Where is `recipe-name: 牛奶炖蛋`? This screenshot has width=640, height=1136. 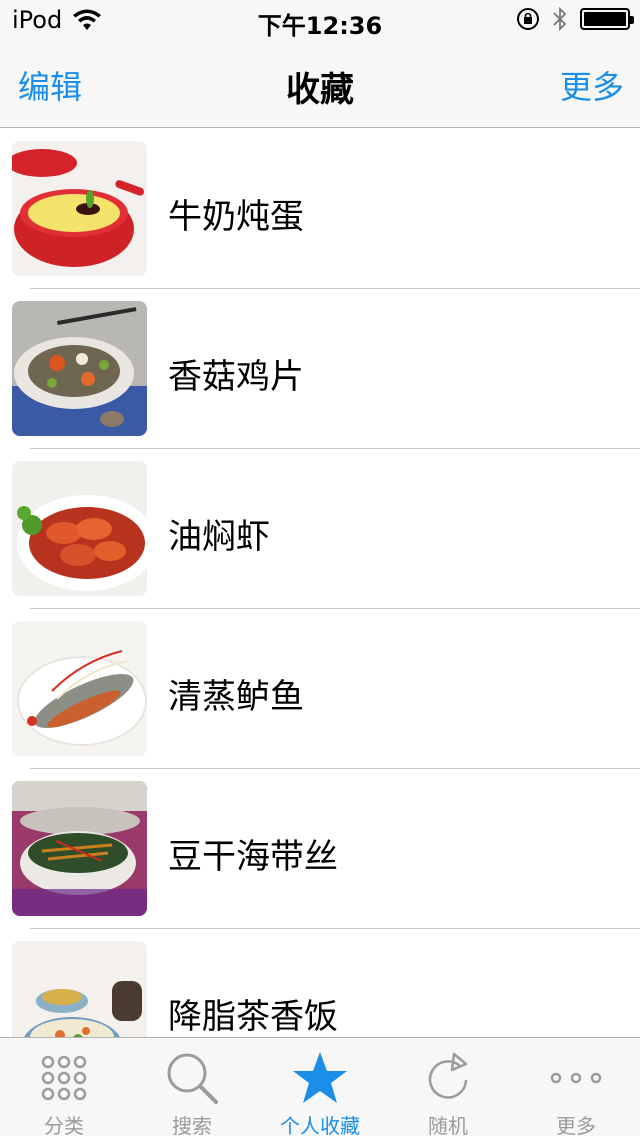 recipe-name: 牛奶炖蛋 is located at coordinates (236, 217).